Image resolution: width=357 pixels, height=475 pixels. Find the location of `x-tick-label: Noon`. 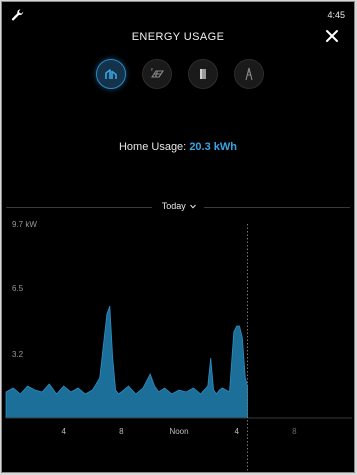

x-tick-label: Noon is located at coordinates (178, 431).